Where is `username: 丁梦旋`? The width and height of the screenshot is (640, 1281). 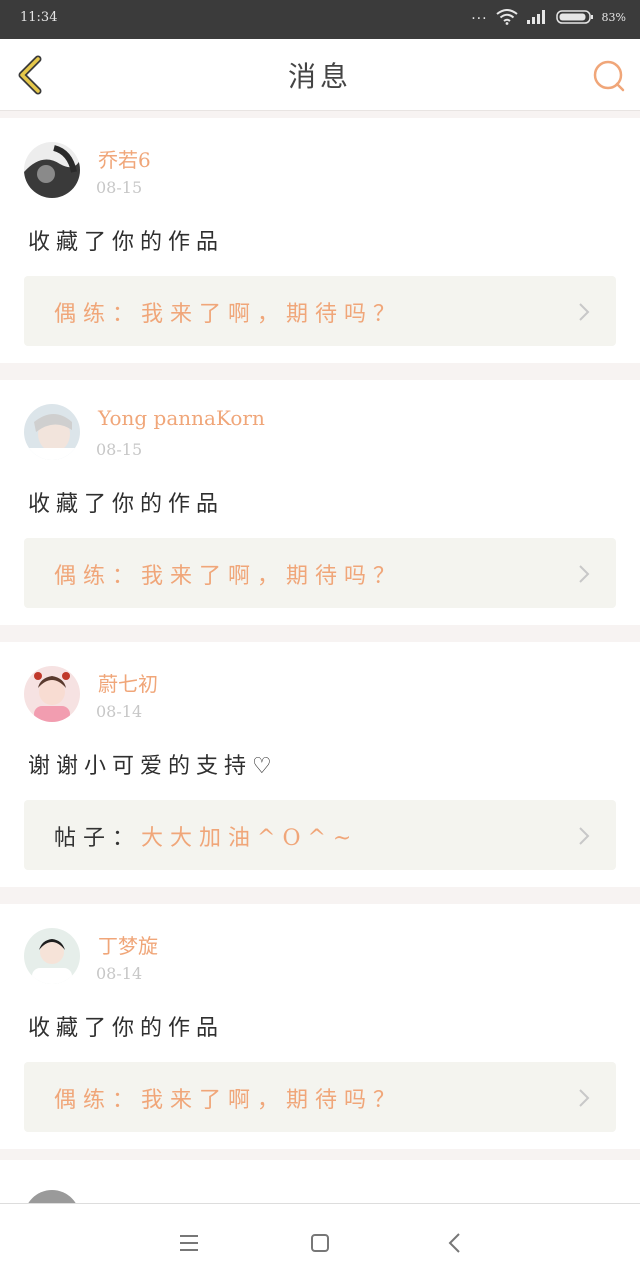
username: 丁梦旋 is located at coordinates (128, 944).